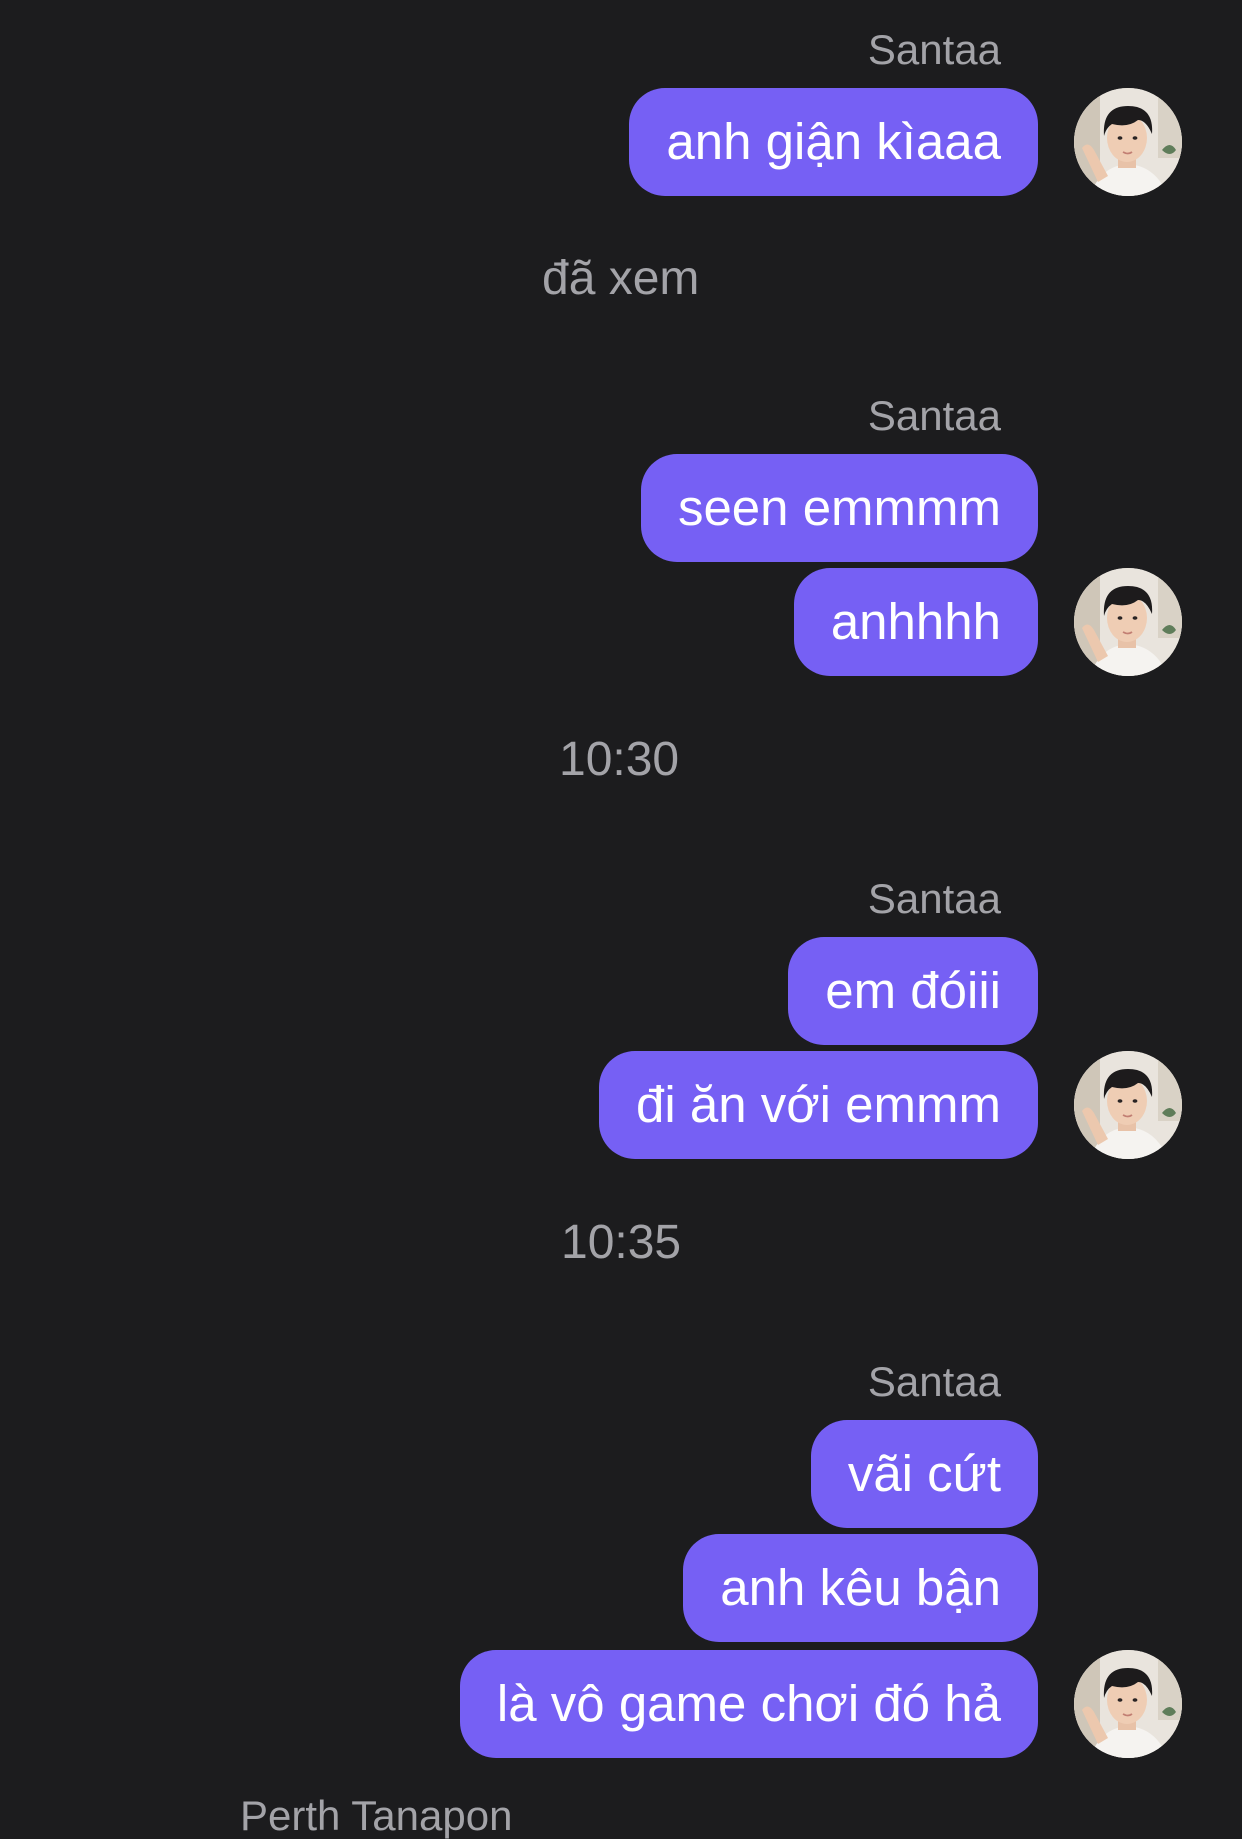 The width and height of the screenshot is (1242, 1839). I want to click on message-bubble: anhhhh, so click(915, 622).